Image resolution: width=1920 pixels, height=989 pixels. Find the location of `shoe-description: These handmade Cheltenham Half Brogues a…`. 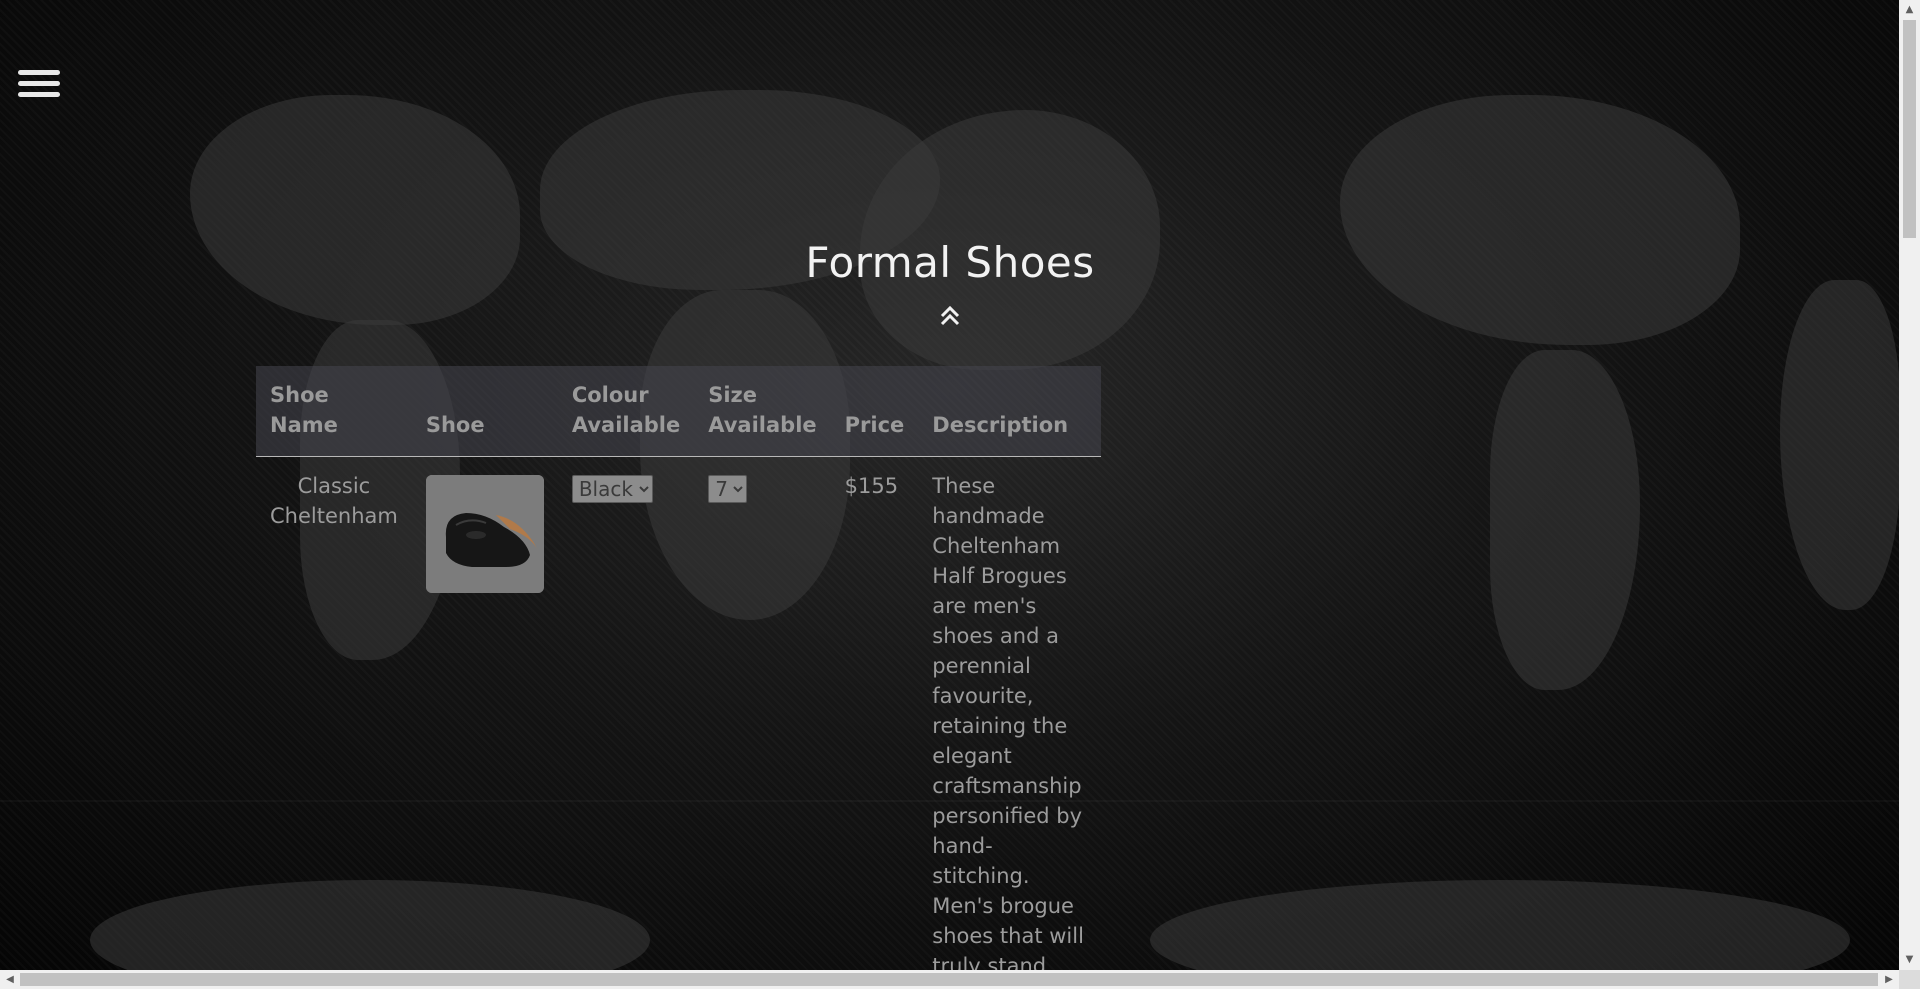

shoe-description: These handmade Cheltenham Half Brogues a… is located at coordinates (1008, 722).